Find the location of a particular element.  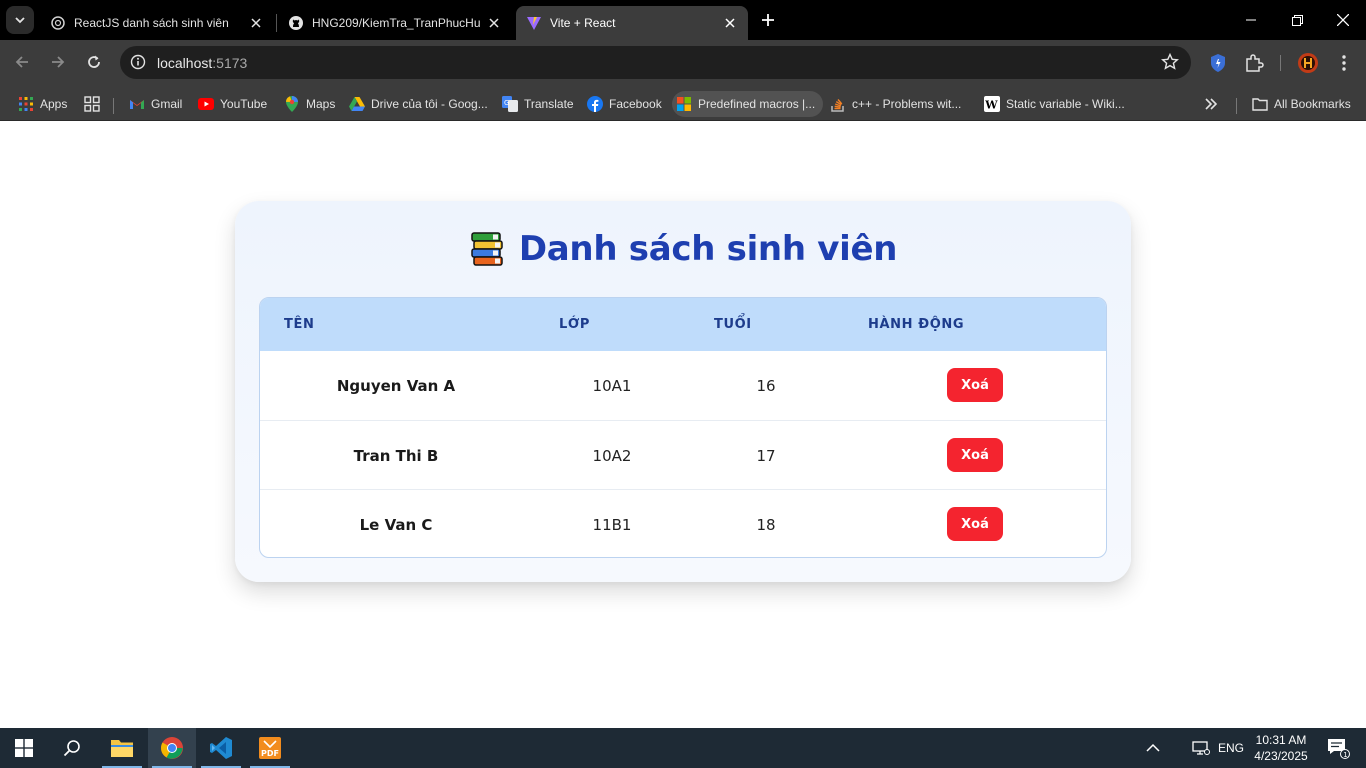

network-icon is located at coordinates (1201, 748).